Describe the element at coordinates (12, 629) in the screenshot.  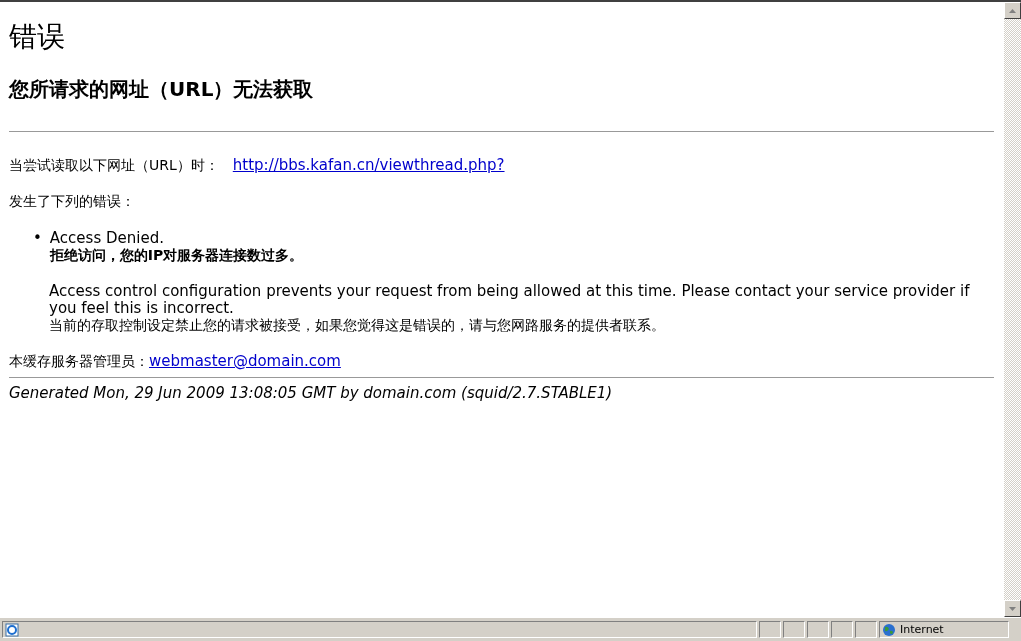
I see `page-icon` at that location.